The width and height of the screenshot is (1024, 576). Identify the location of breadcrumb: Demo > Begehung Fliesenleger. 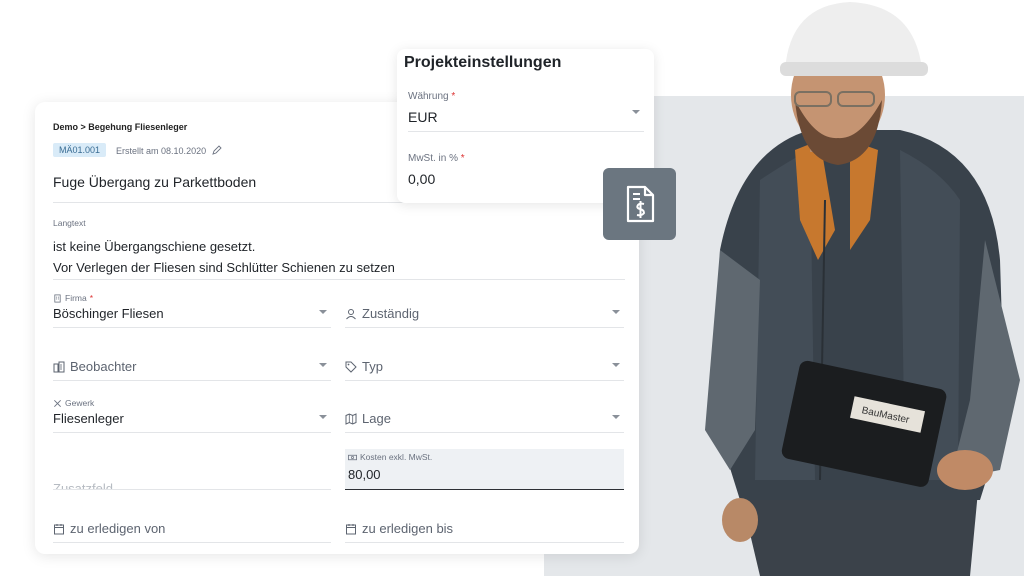
(120, 127).